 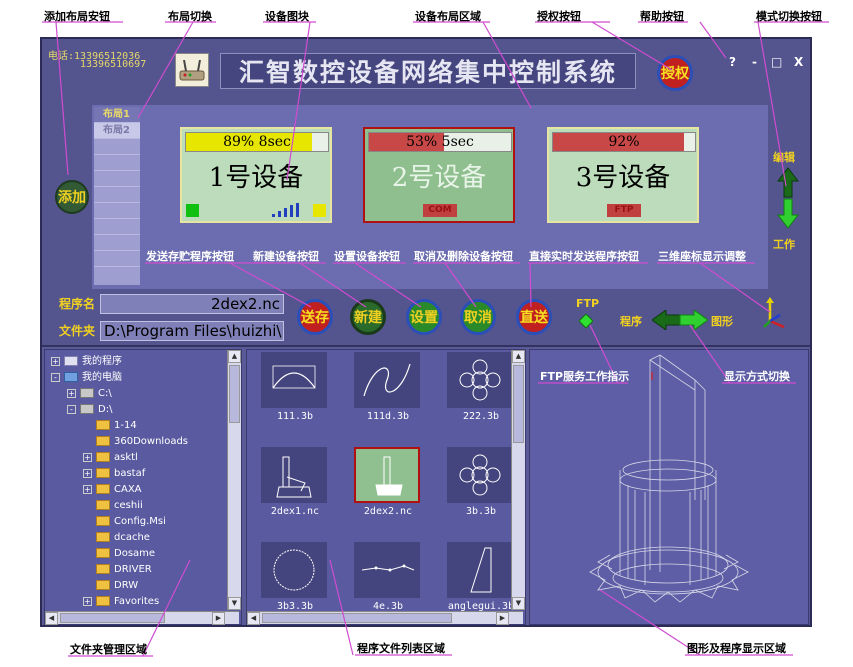 I want to click on axis-3d-icon, so click(x=775, y=314).